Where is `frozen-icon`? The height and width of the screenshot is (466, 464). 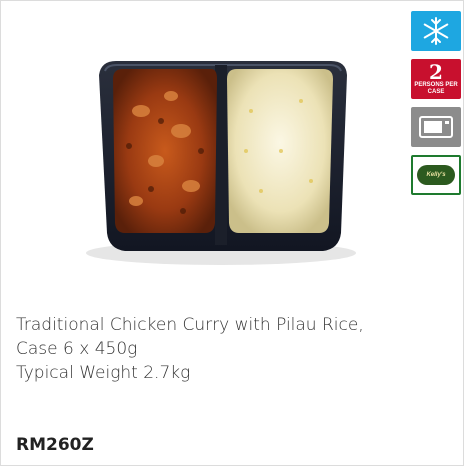 frozen-icon is located at coordinates (436, 31).